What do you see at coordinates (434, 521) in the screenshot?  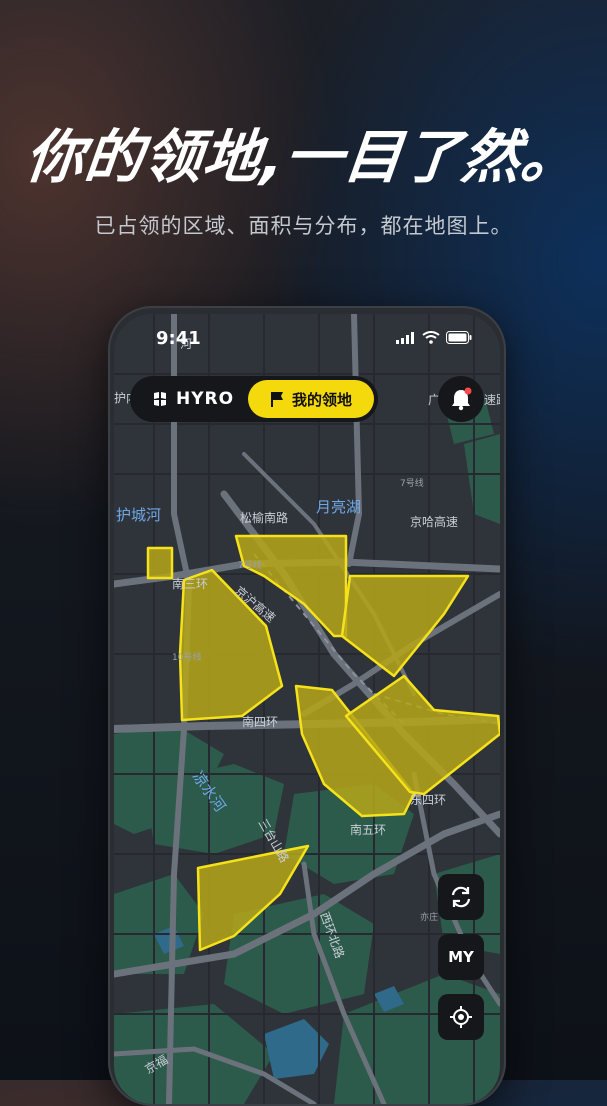 I see `map-label-jingha: 京哈高速` at bounding box center [434, 521].